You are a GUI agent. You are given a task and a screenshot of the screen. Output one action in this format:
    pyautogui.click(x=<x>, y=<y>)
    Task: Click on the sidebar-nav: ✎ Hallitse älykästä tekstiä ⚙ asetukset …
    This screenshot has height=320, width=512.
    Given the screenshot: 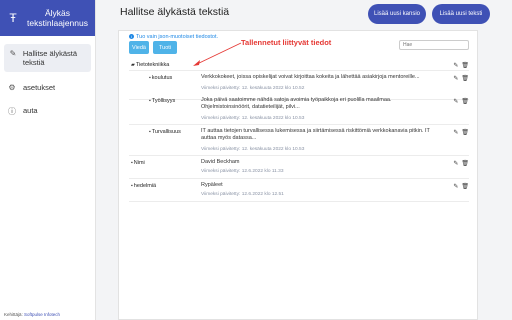 What is the action you would take?
    pyautogui.click(x=47, y=83)
    